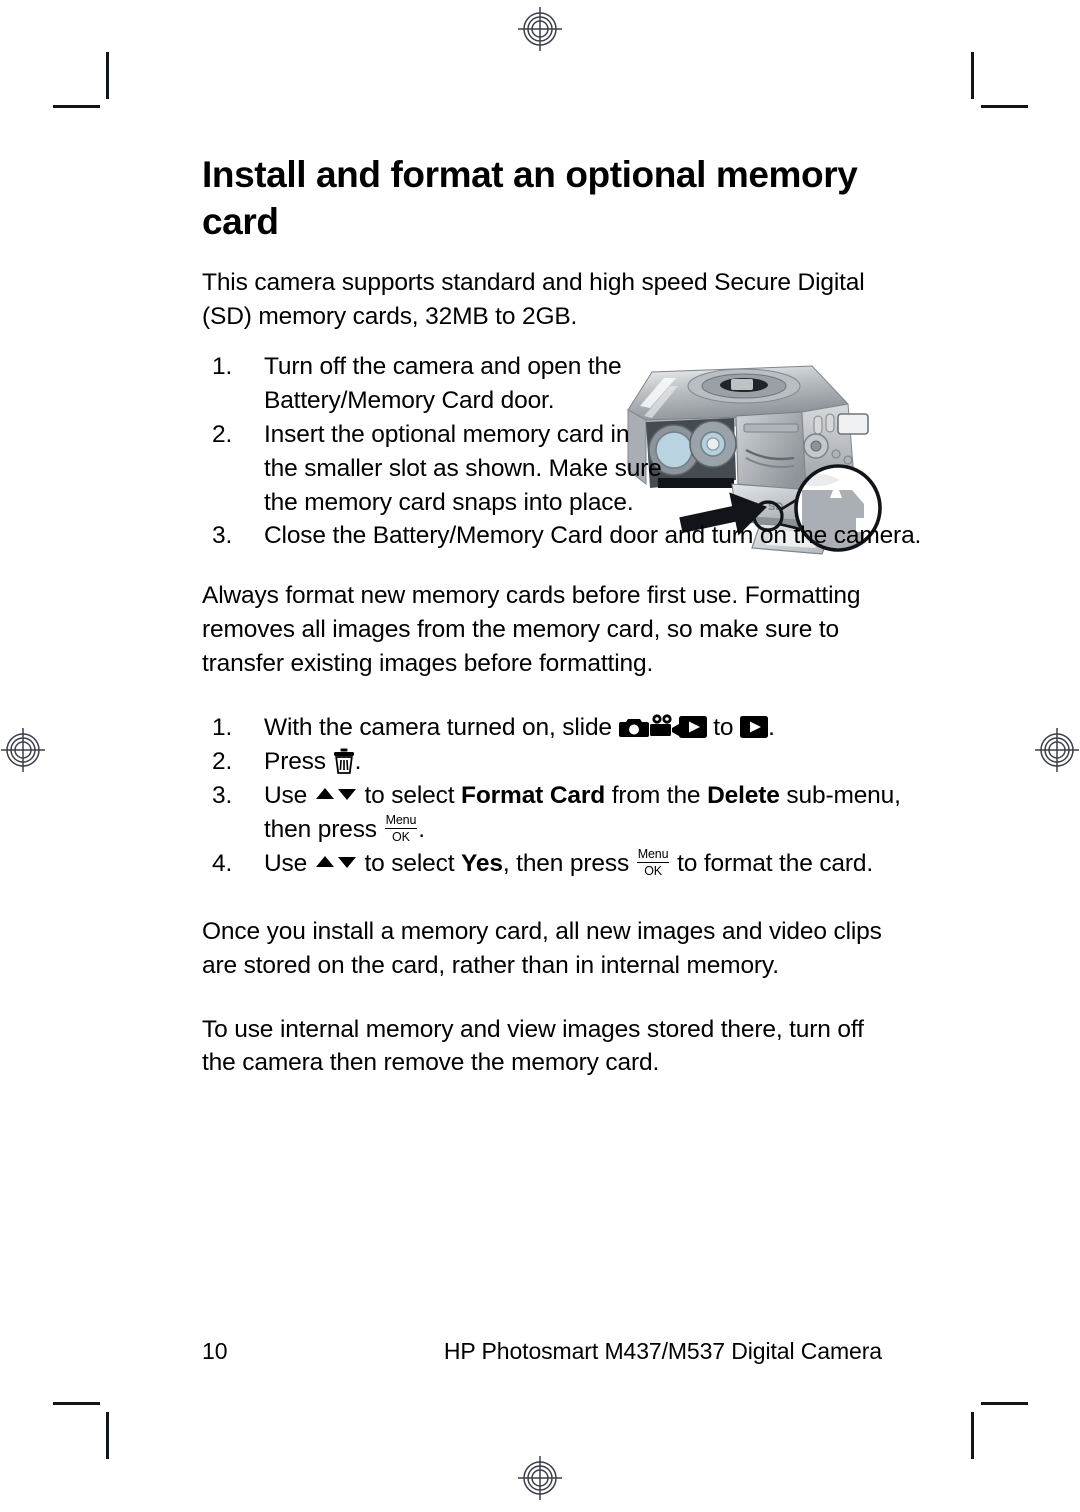  I want to click on product-name: HP Photosmart M437/M537 Digital Camera, so click(662, 1351).